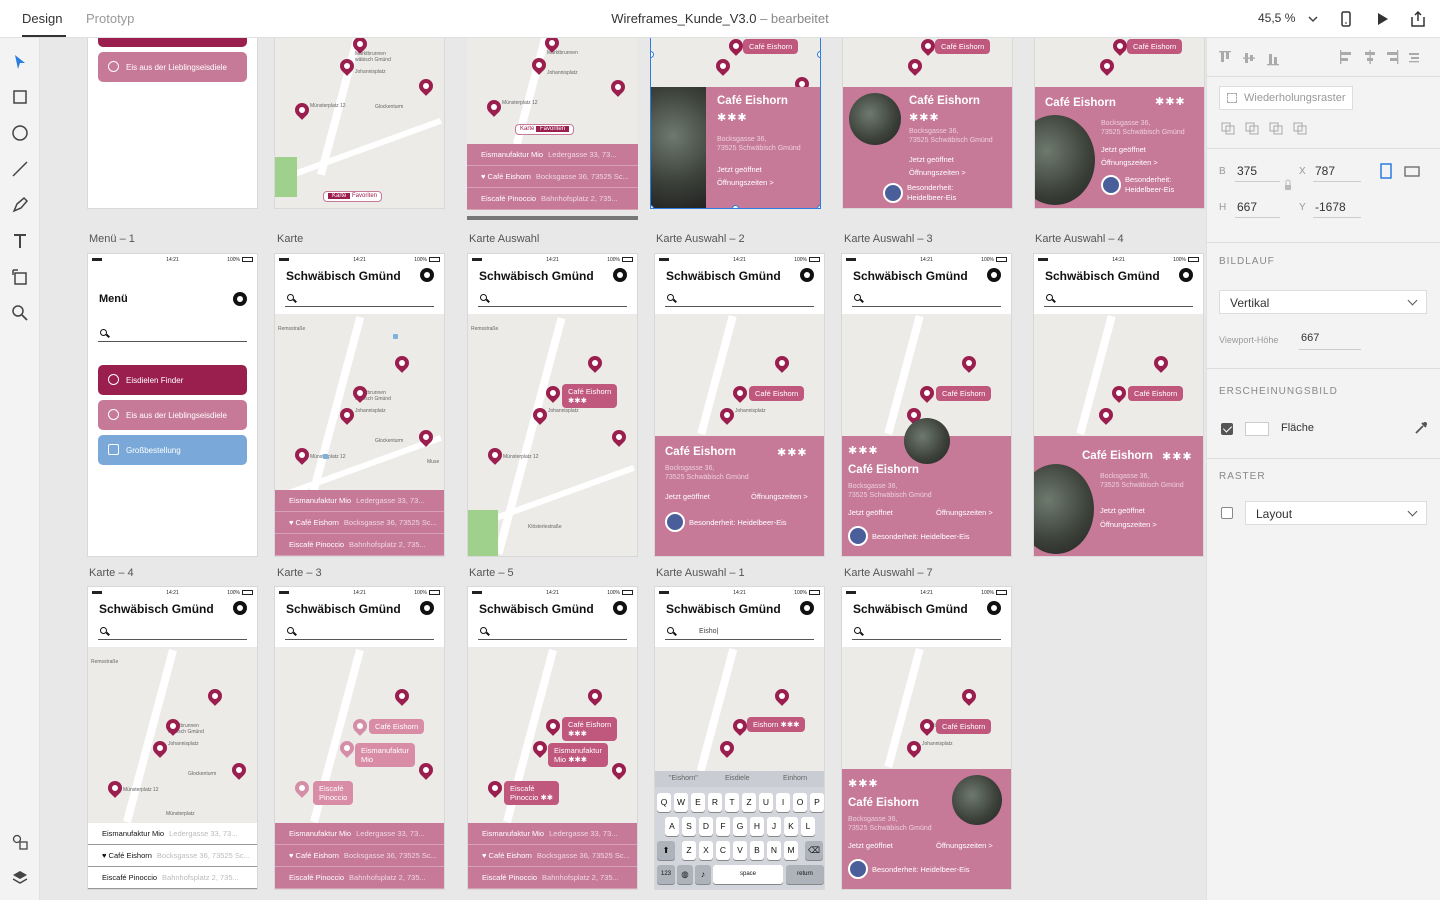 This screenshot has height=900, width=1440. Describe the element at coordinates (532, 793) in the screenshot. I see `map-bubble: Eiscafé Pinoccio ✱✱` at that location.